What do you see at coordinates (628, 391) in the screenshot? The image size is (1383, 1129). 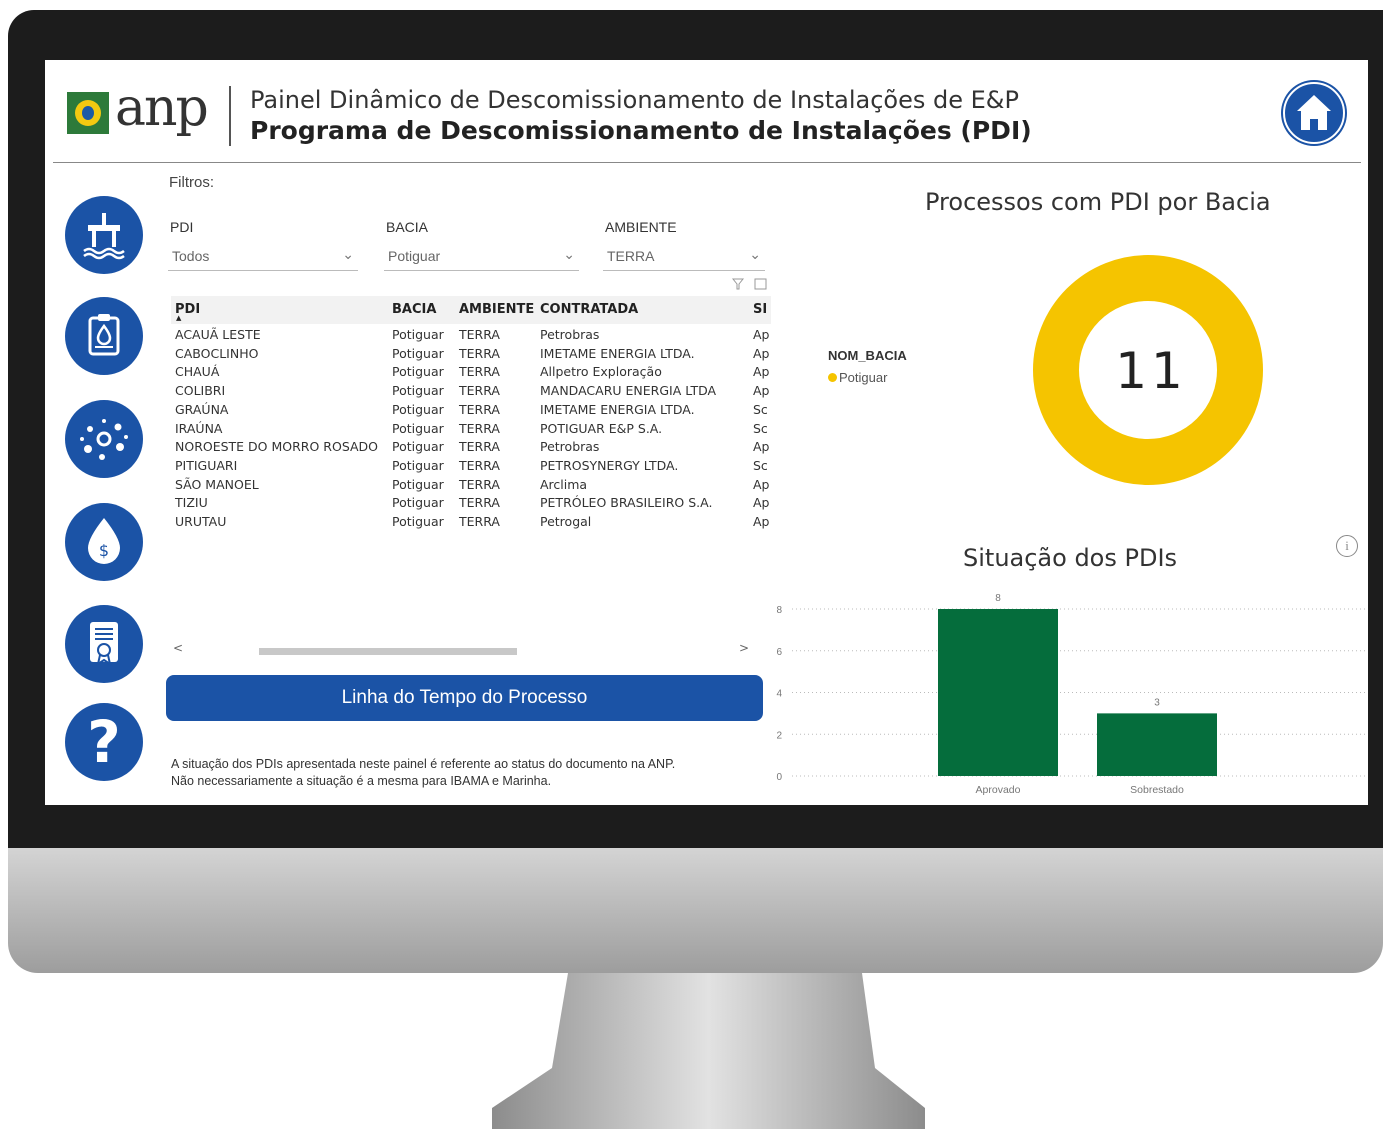 I see `table-cell-contratada: MANDACARU ENERGIA LTDA` at bounding box center [628, 391].